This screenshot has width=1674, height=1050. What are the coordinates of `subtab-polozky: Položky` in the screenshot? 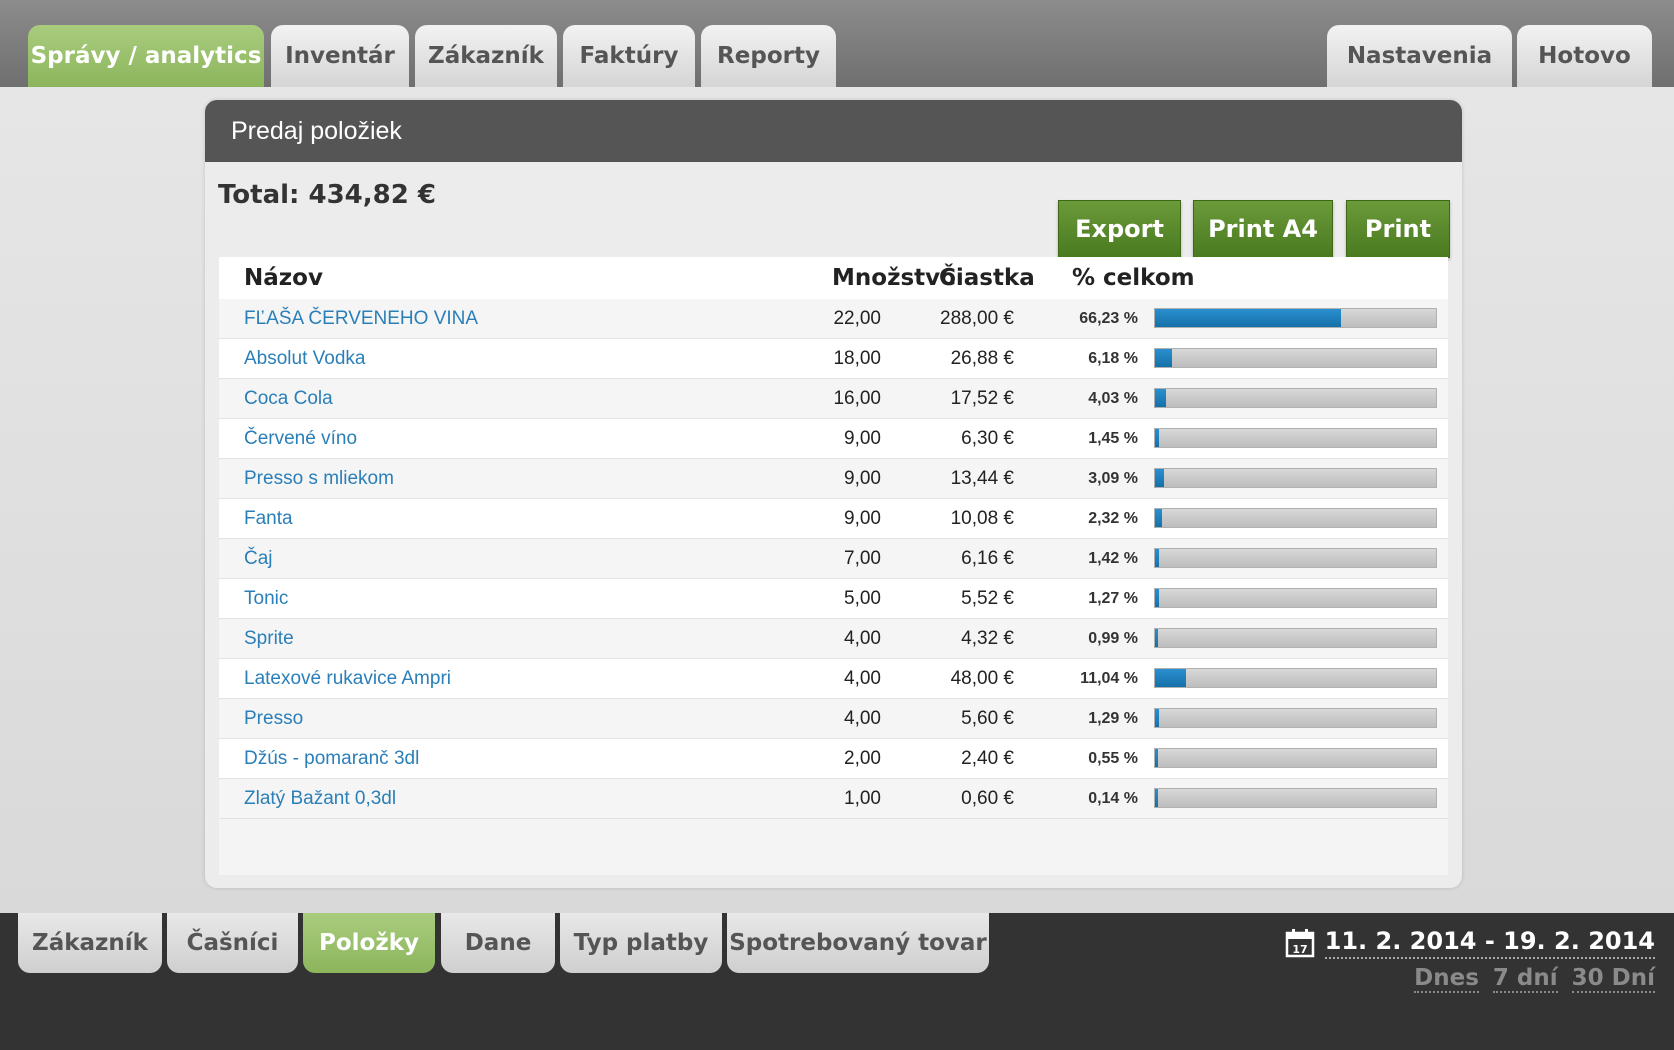 It's located at (369, 943).